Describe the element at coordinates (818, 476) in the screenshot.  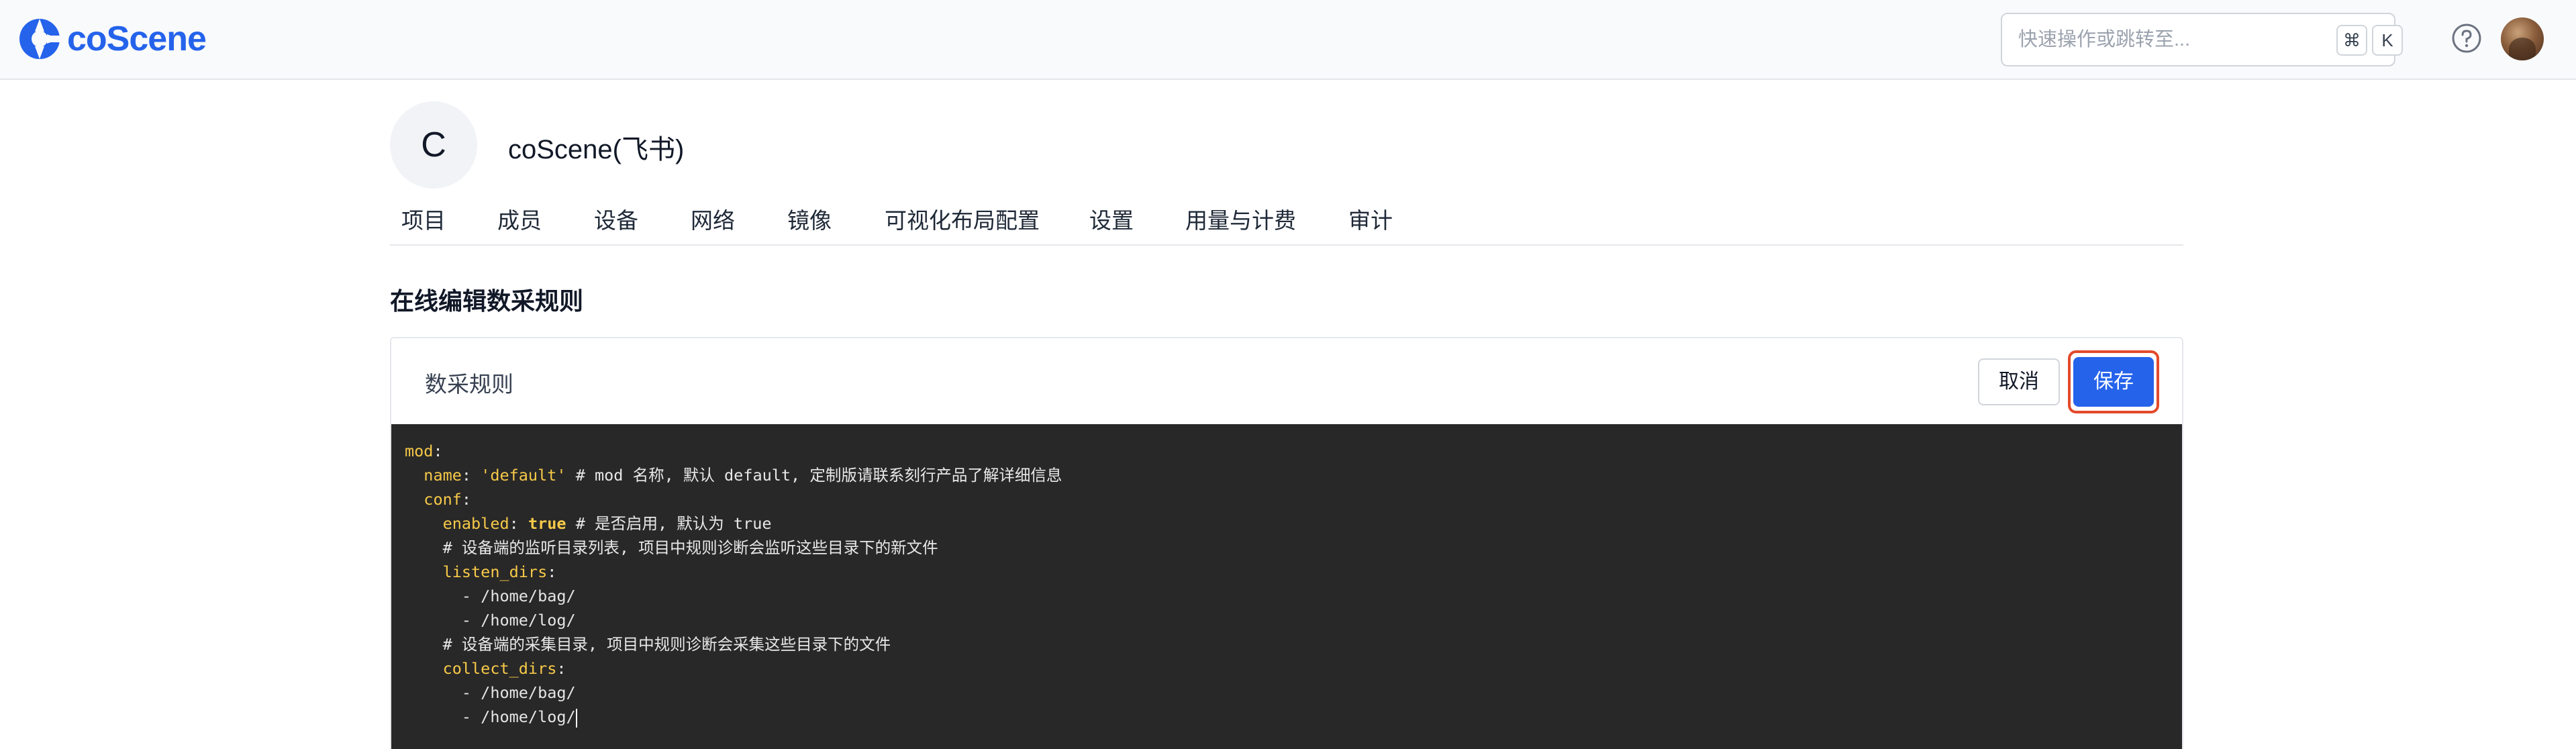
I see `yaml-comment: # mod 名称, 默认 default, 定制版请联系刻行产品了解详细信息` at that location.